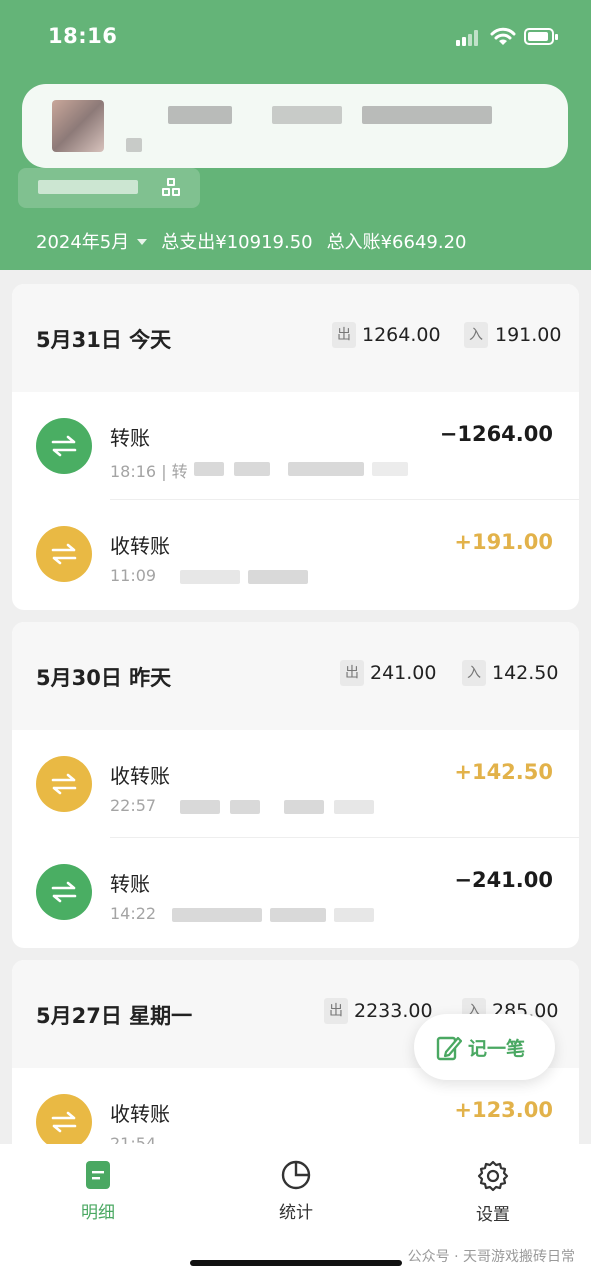  Describe the element at coordinates (98, 1175) in the screenshot. I see `list-doc-icon` at that location.